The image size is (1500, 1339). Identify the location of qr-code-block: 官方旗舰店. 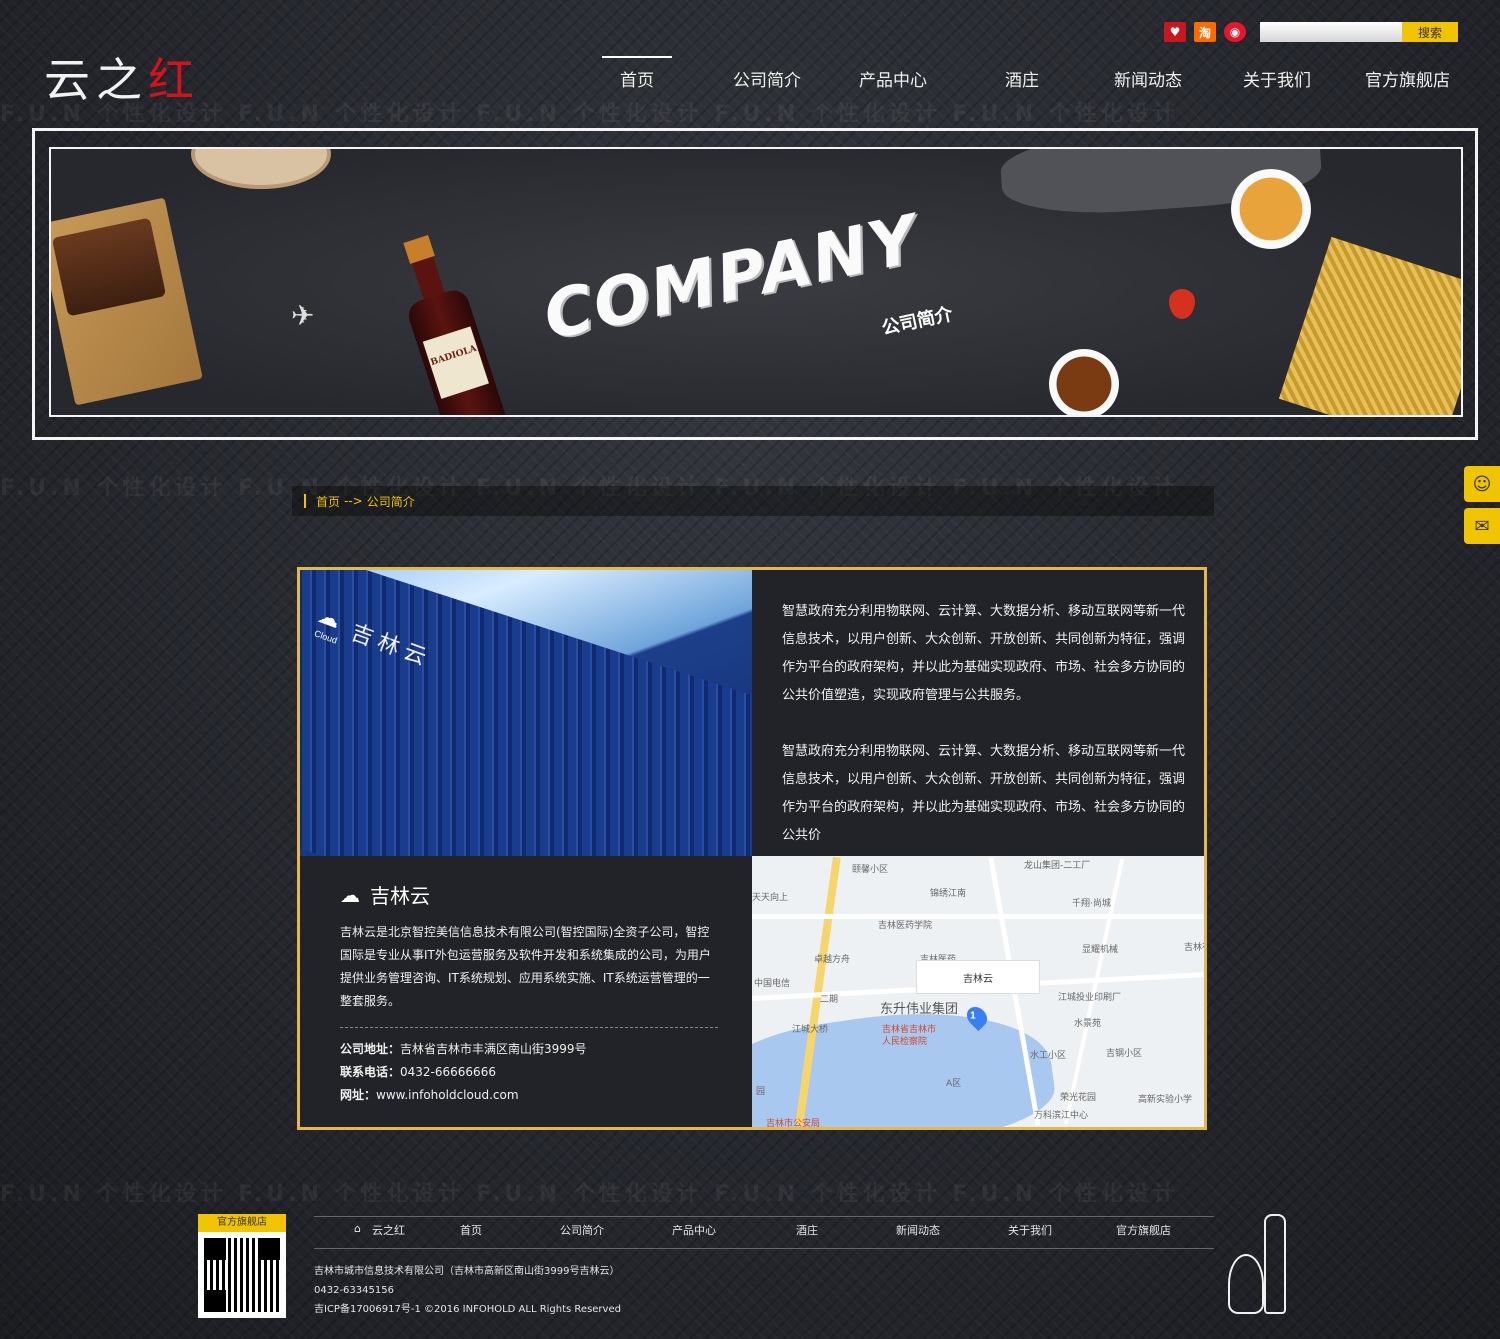
(242, 1266).